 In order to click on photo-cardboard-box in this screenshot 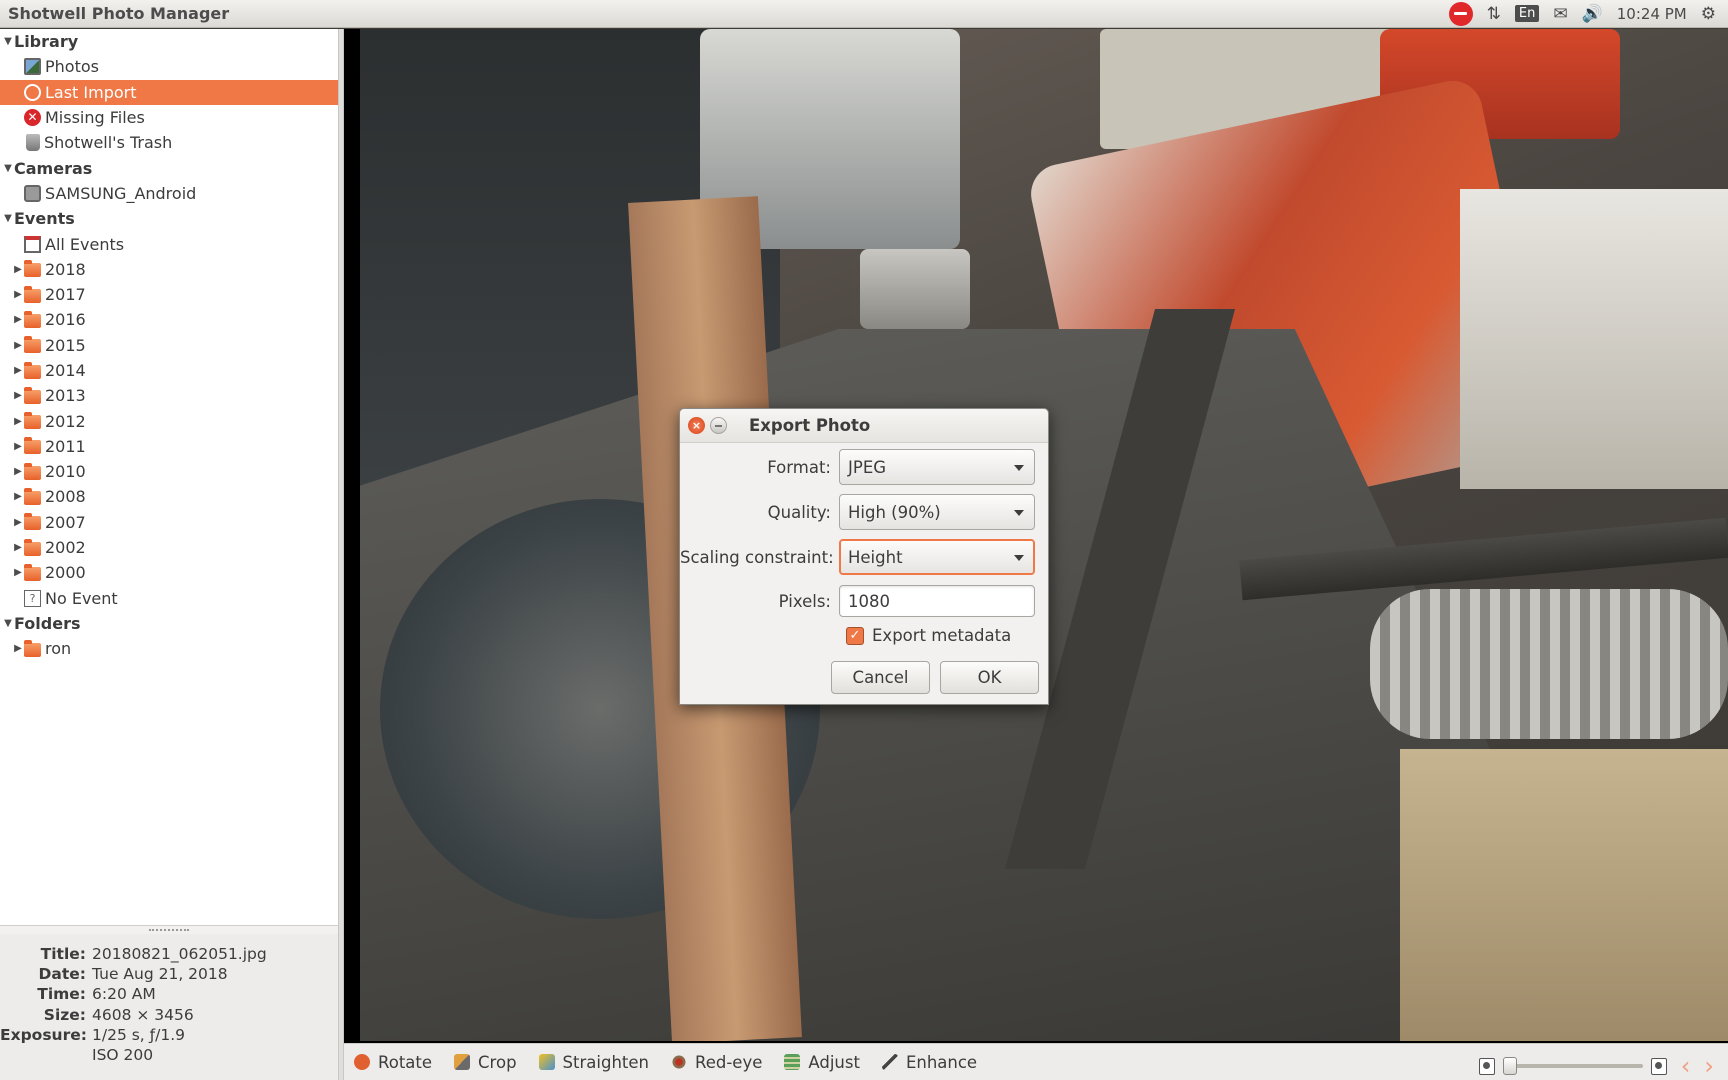, I will do `click(1564, 895)`.